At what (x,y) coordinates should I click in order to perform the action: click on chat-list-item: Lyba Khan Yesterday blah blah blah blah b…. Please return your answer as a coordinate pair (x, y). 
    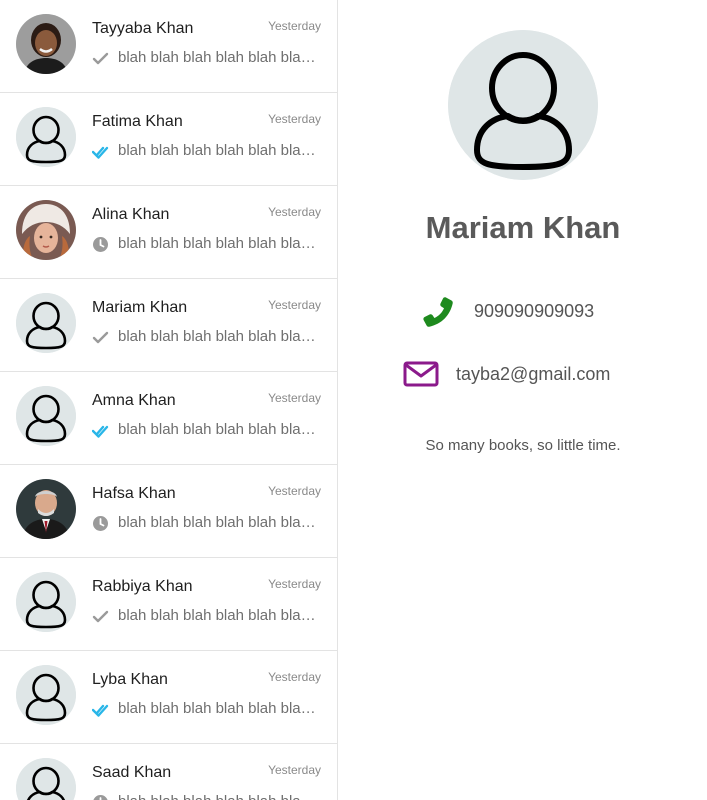
    Looking at the image, I should click on (168, 697).